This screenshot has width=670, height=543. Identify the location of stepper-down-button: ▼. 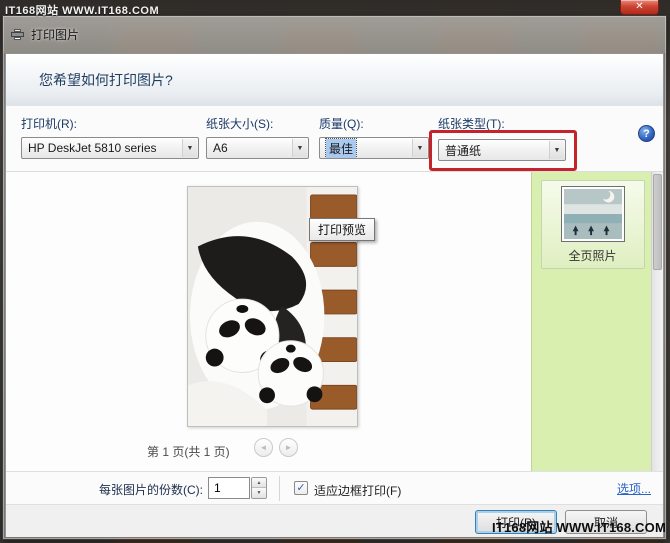
(259, 493).